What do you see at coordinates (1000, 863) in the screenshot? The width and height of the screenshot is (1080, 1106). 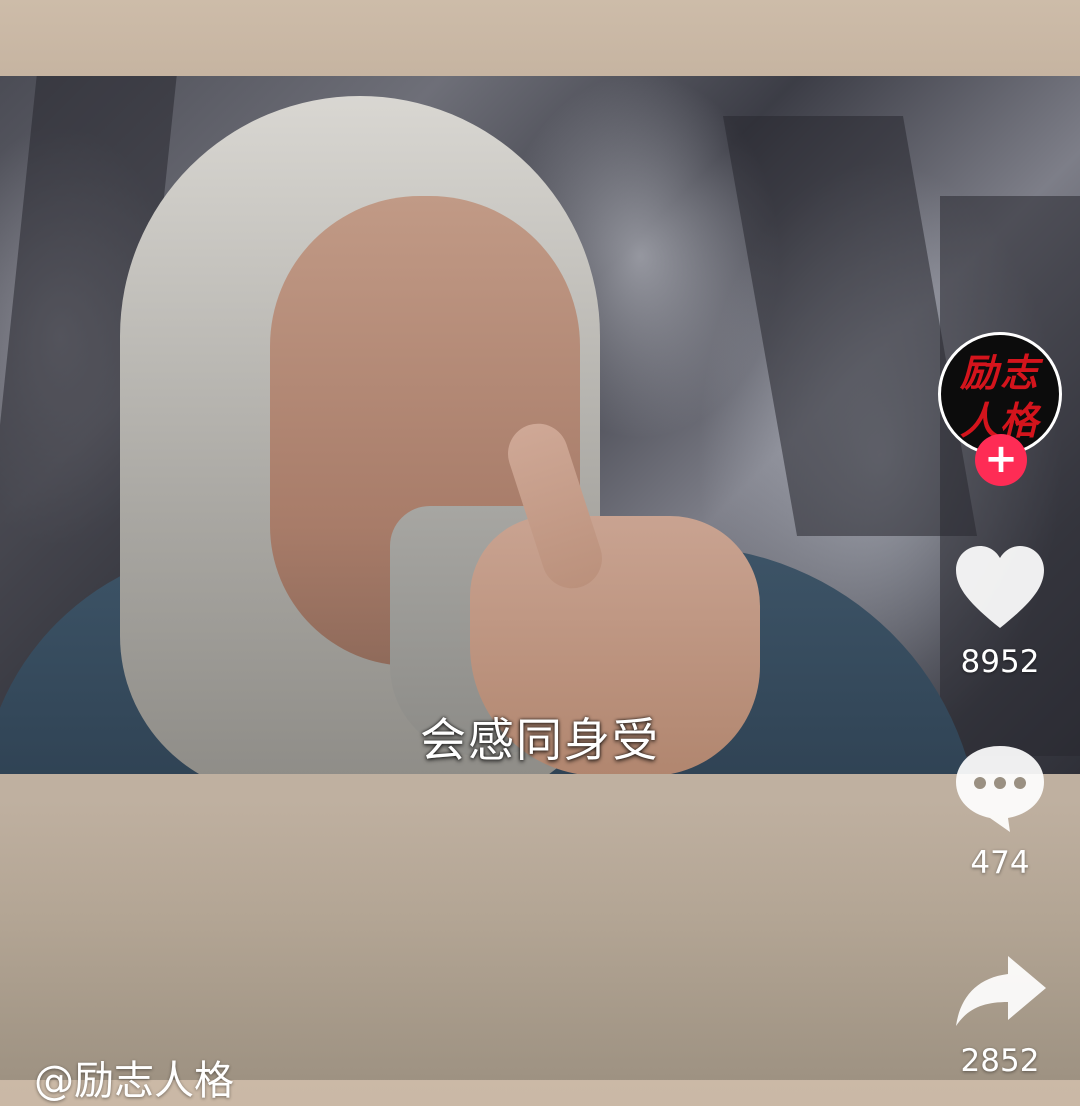 I see `comment-count: 474` at bounding box center [1000, 863].